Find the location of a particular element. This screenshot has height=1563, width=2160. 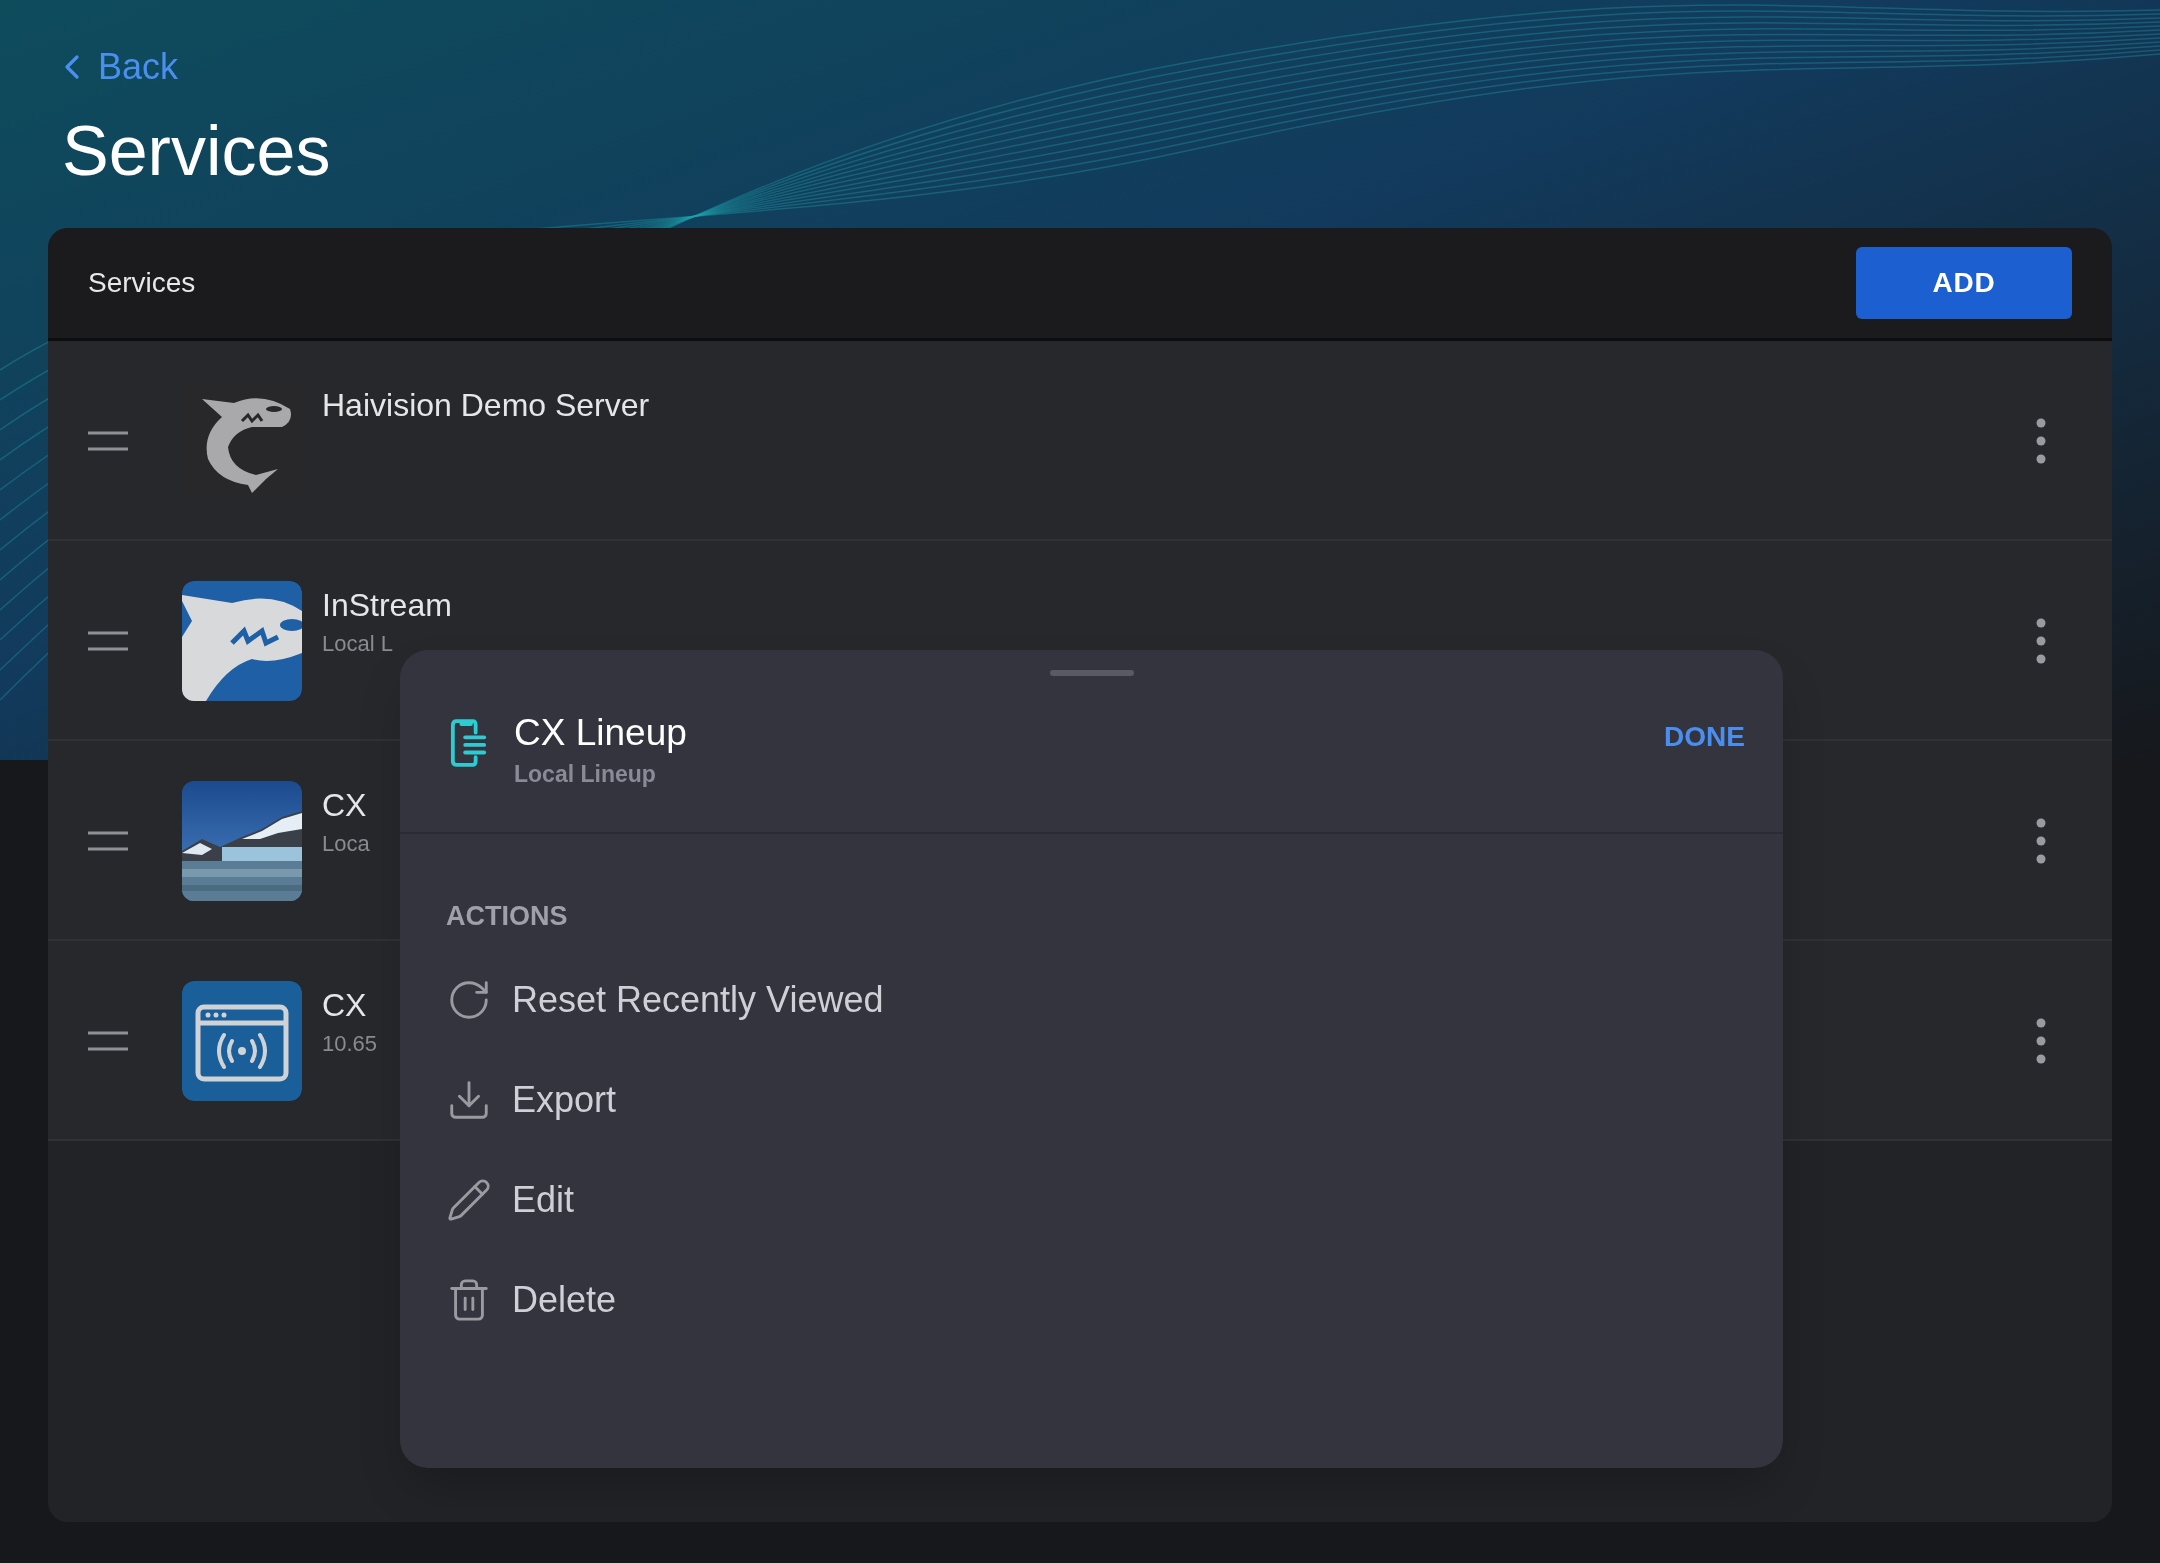

service-detail: 10.65 is located at coordinates (350, 1044).